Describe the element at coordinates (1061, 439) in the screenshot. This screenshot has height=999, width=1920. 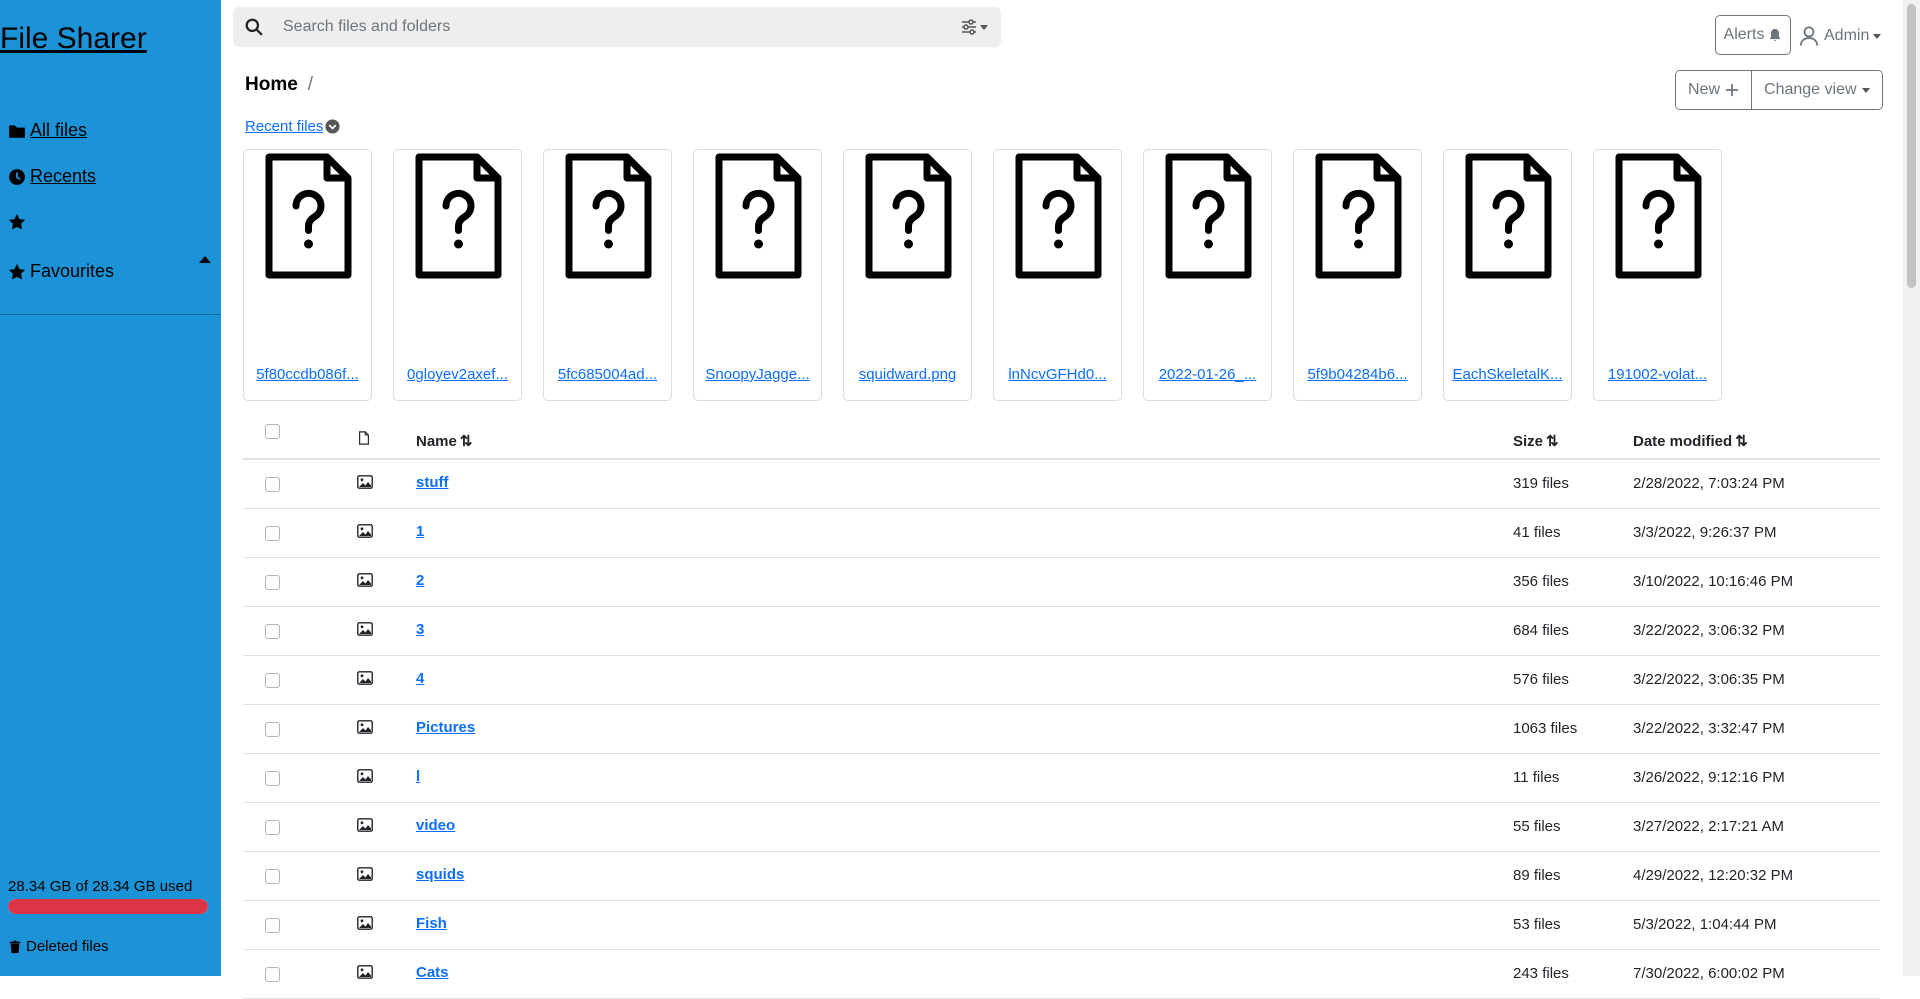
I see `table-header: Name ⇅ Size ⇅ Date modified ⇅` at that location.